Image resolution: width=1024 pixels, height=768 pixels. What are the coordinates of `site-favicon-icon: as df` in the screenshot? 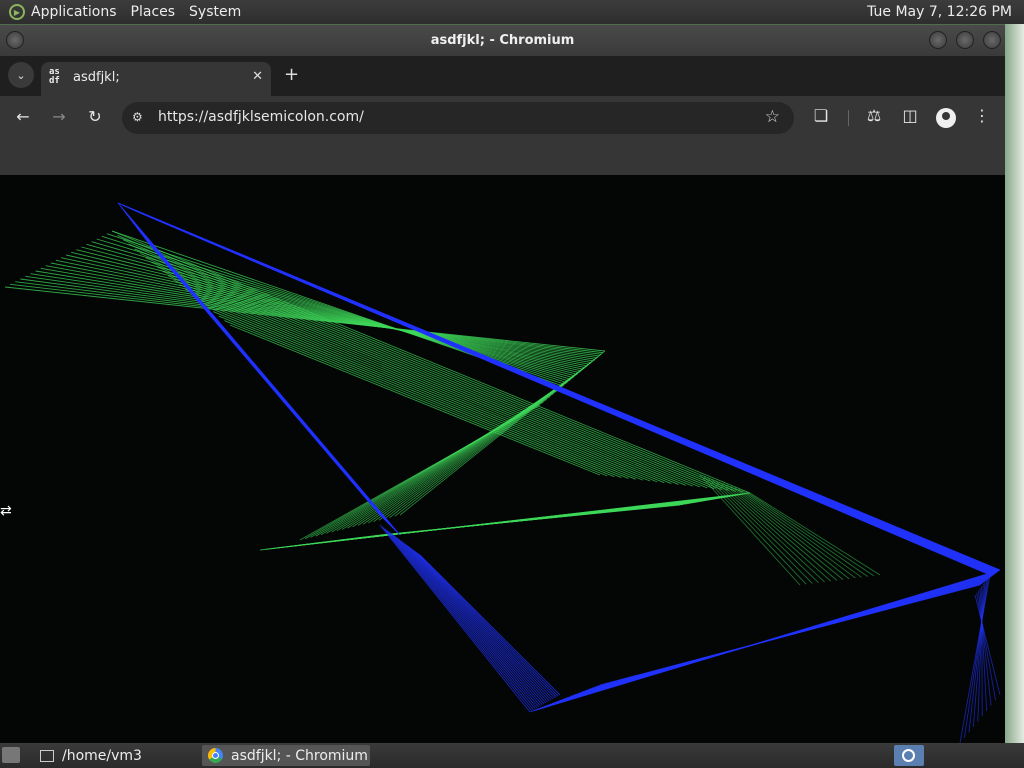 It's located at (54, 76).